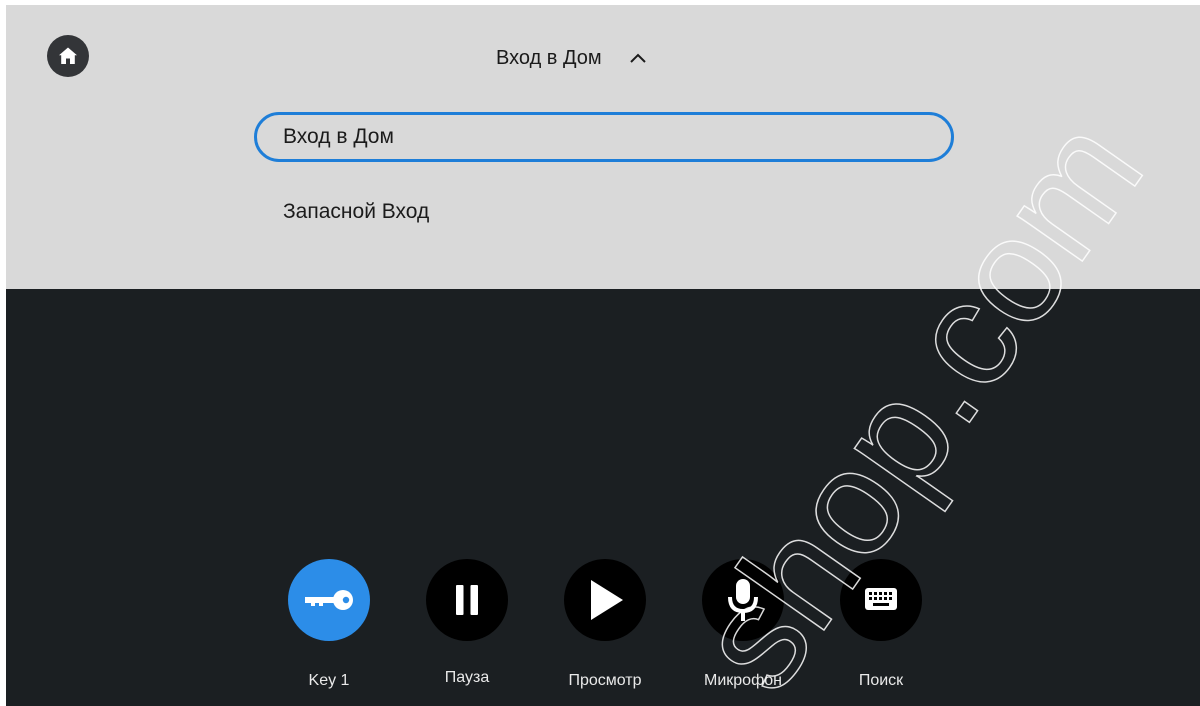  I want to click on entrance-selector: Вход в Дом, so click(572, 58).